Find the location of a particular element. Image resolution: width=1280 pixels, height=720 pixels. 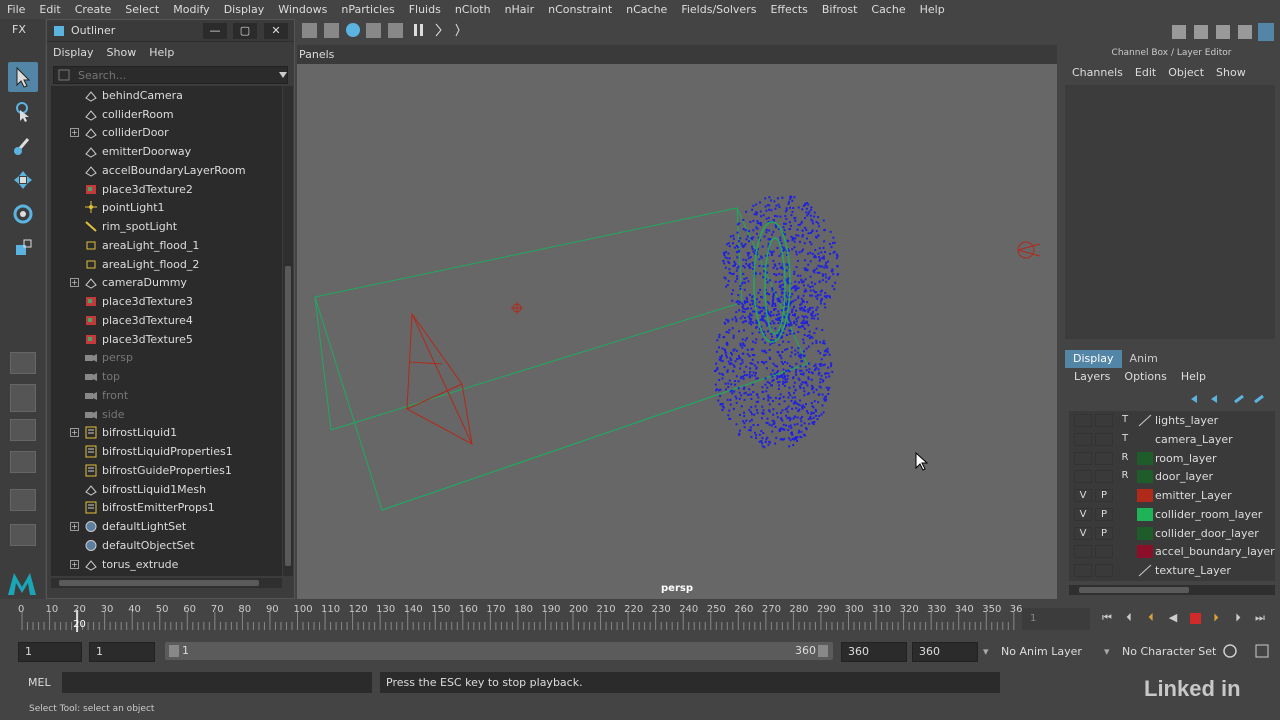

select-tool-icon is located at coordinates (23, 77).